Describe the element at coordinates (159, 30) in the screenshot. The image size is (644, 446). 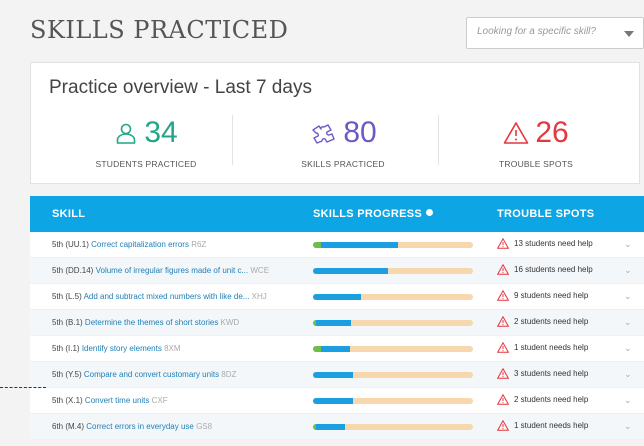
I see `page-title: SKILLS PRACTICED` at that location.